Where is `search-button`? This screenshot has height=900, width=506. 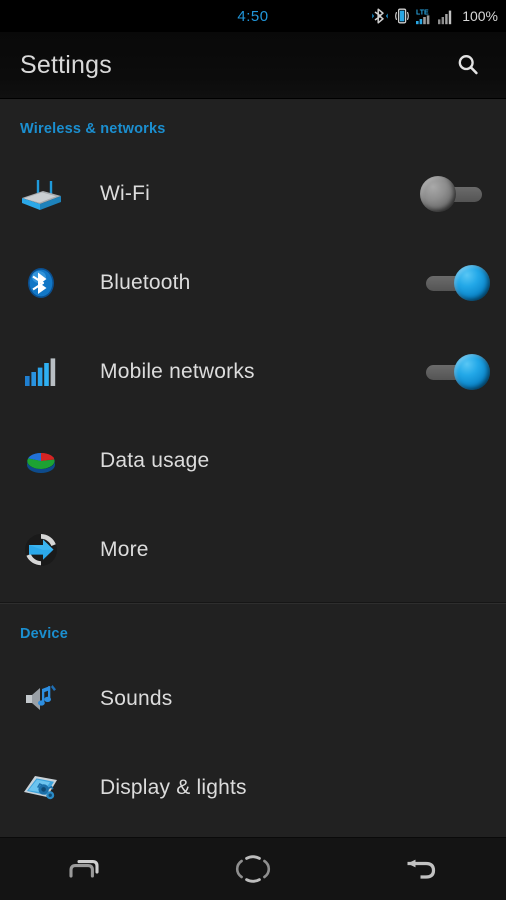 search-button is located at coordinates (468, 65).